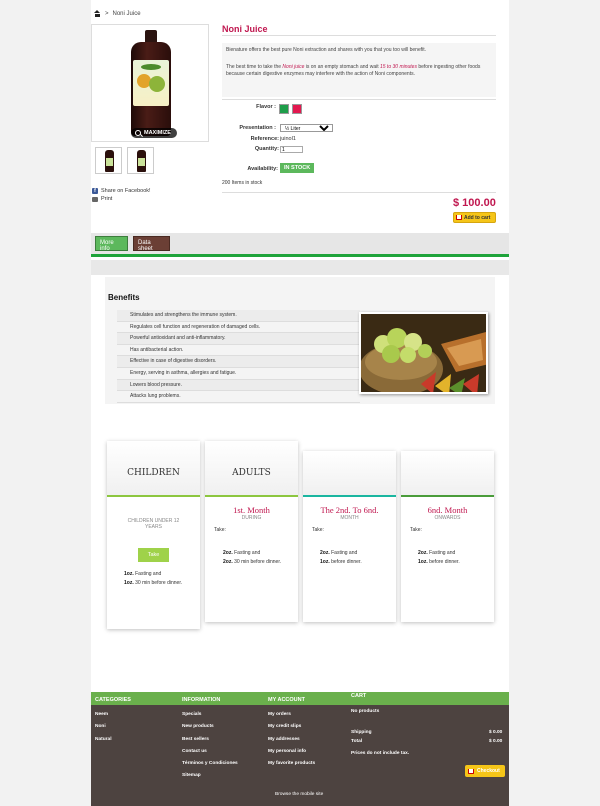  What do you see at coordinates (126, 191) in the screenshot?
I see `share-facebook-label: Share on Facebook!` at bounding box center [126, 191].